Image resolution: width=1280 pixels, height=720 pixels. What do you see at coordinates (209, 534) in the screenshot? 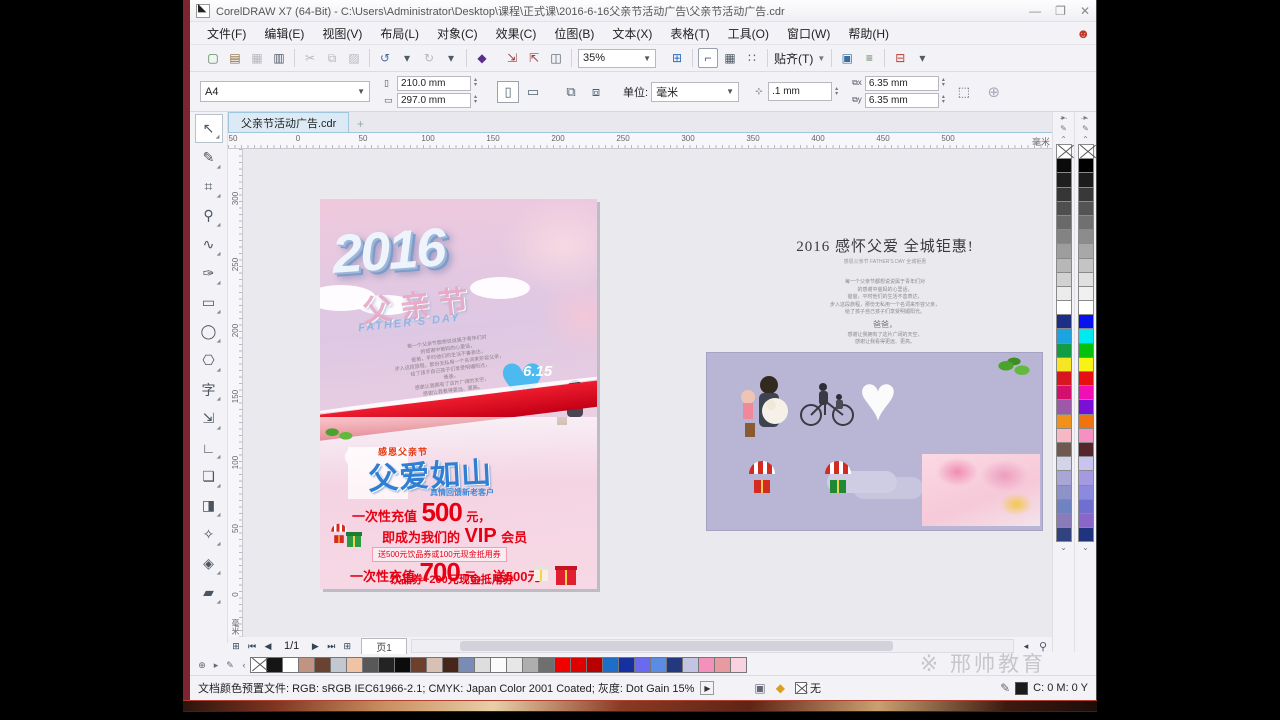
I see `color-eyedropper-tool: ✧` at bounding box center [209, 534].